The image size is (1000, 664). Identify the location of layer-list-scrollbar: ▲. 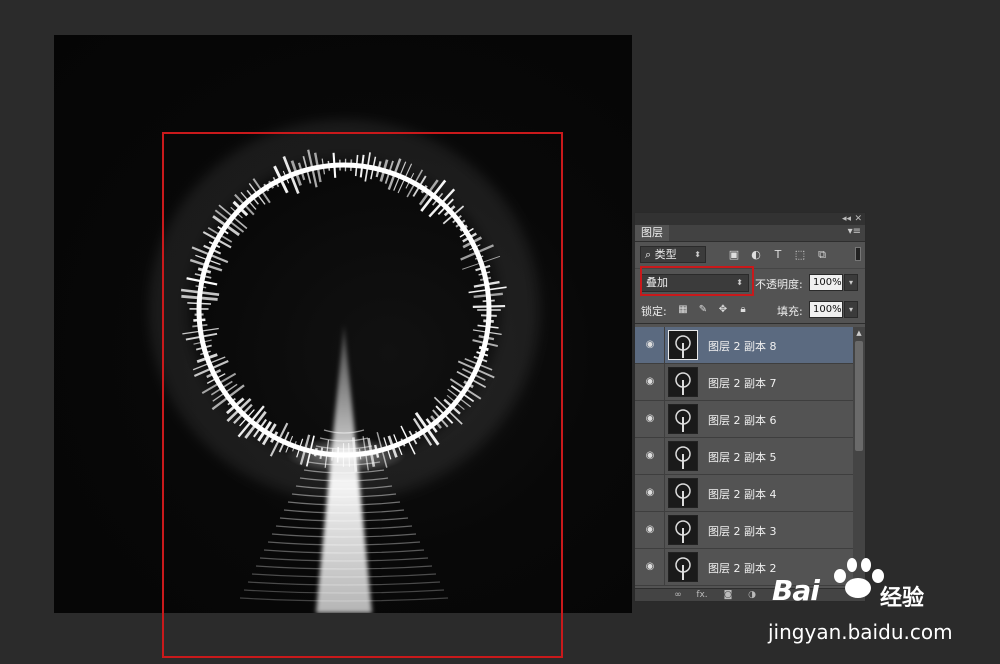
(859, 459).